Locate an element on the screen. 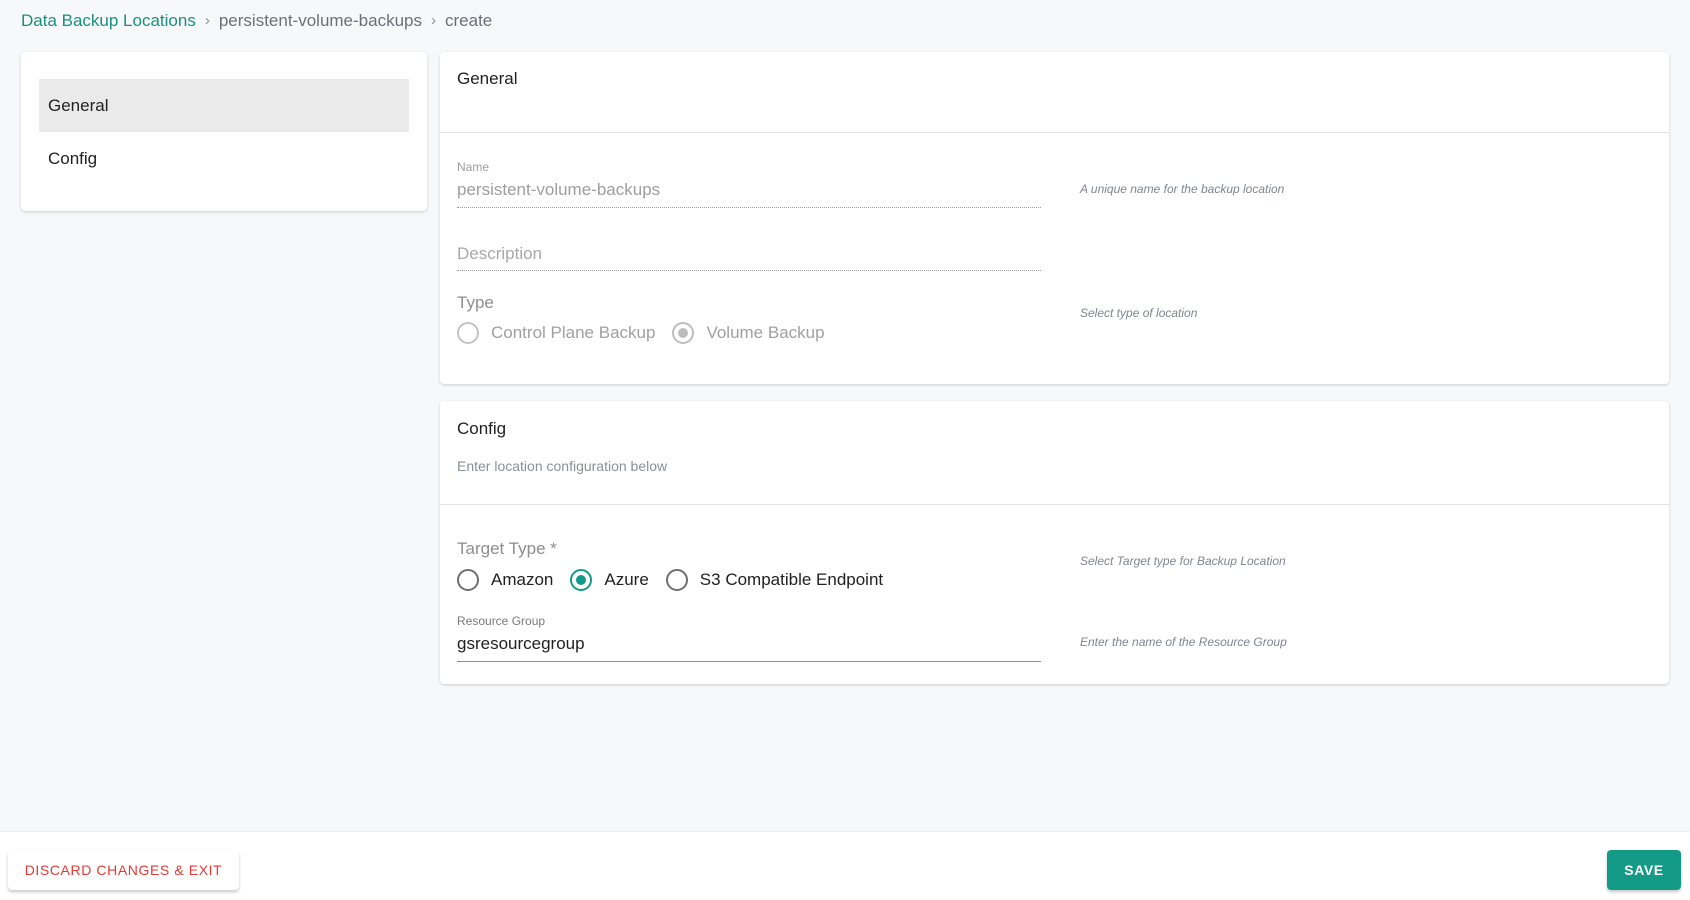 Image resolution: width=1690 pixels, height=900 pixels. radio-label: Amazon is located at coordinates (522, 579).